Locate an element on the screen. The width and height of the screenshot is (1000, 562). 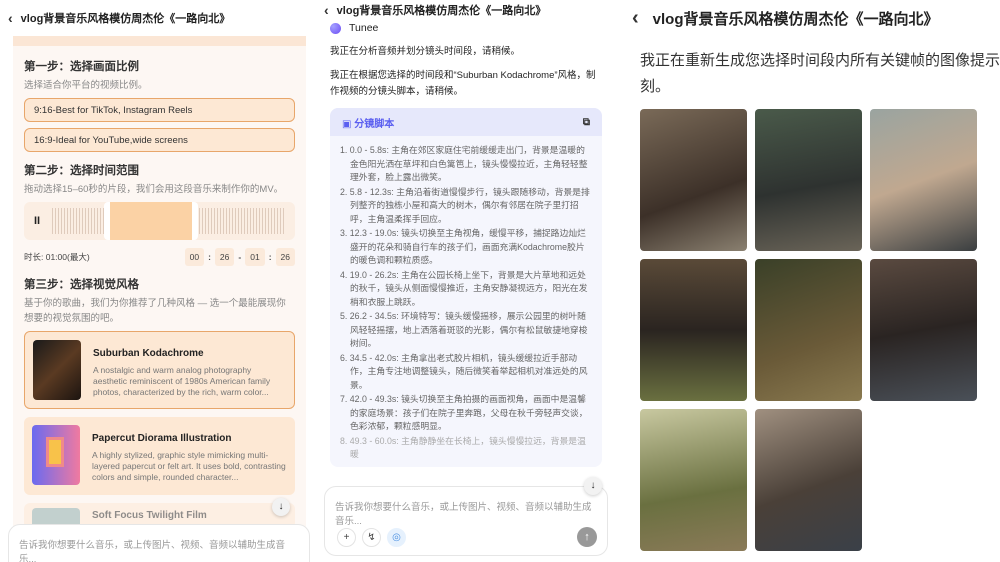
duration-label: 时长: 01:00(最大) is located at coordinates (57, 257).